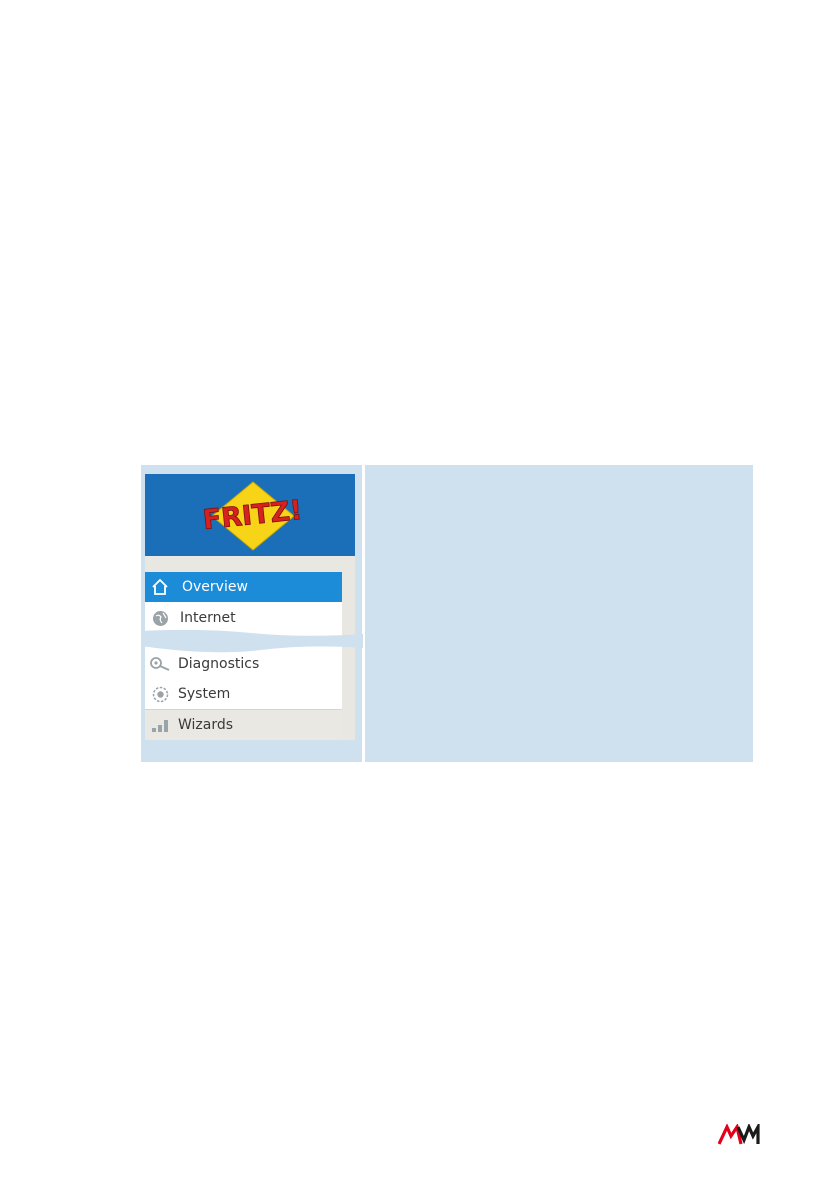 This screenshot has width=839, height=1191. I want to click on svg-text: FRITZ!, so click(252, 515).